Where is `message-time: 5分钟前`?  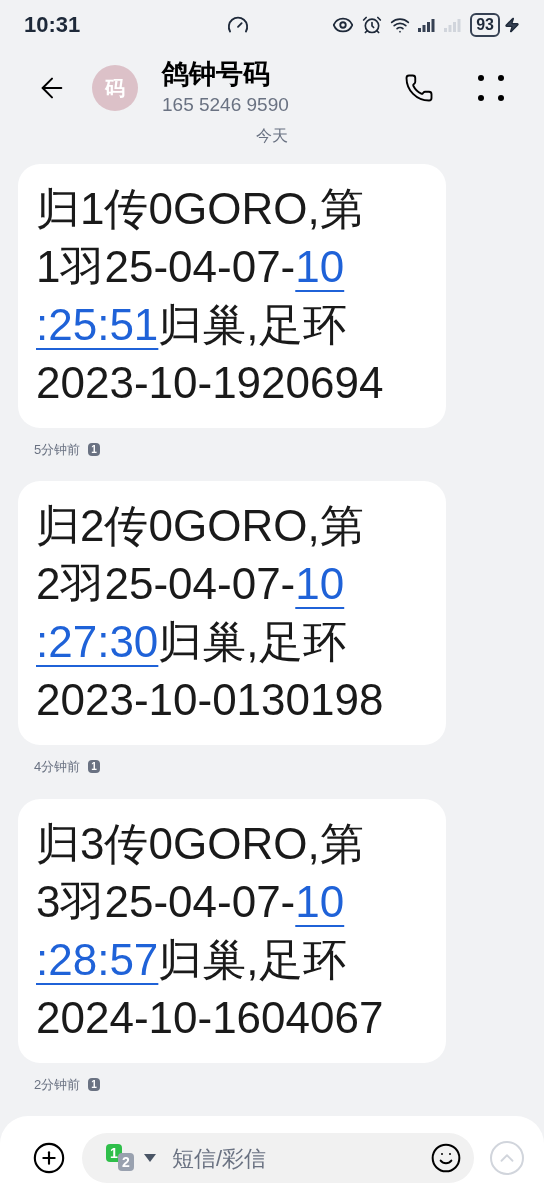
message-time: 5分钟前 is located at coordinates (57, 449).